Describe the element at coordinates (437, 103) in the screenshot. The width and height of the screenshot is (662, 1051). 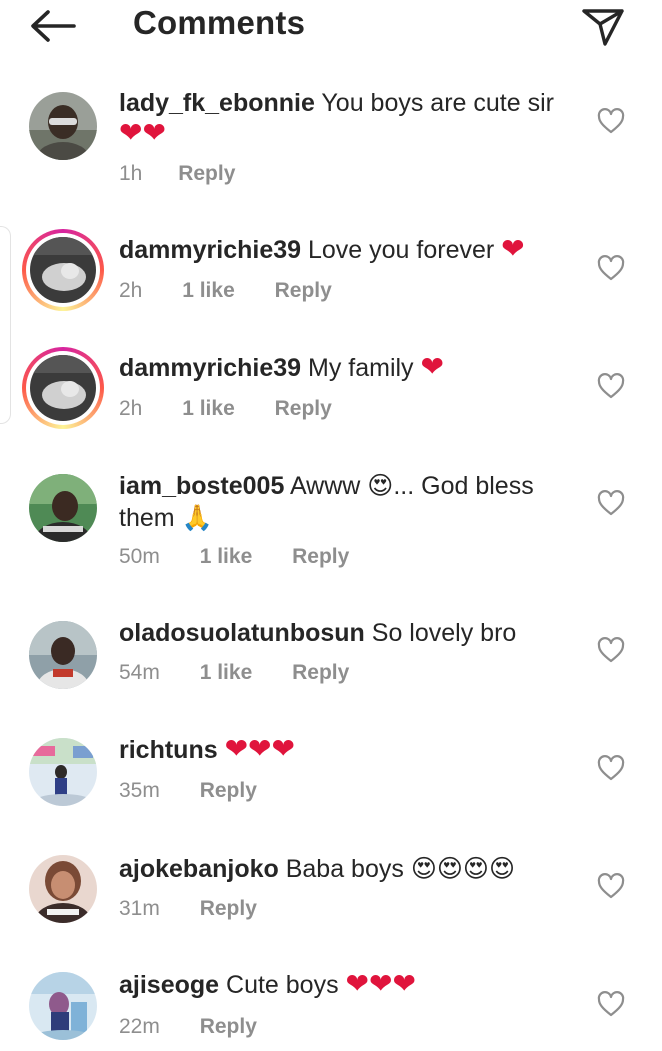
I see `comment-text: You boys are cute sir` at that location.